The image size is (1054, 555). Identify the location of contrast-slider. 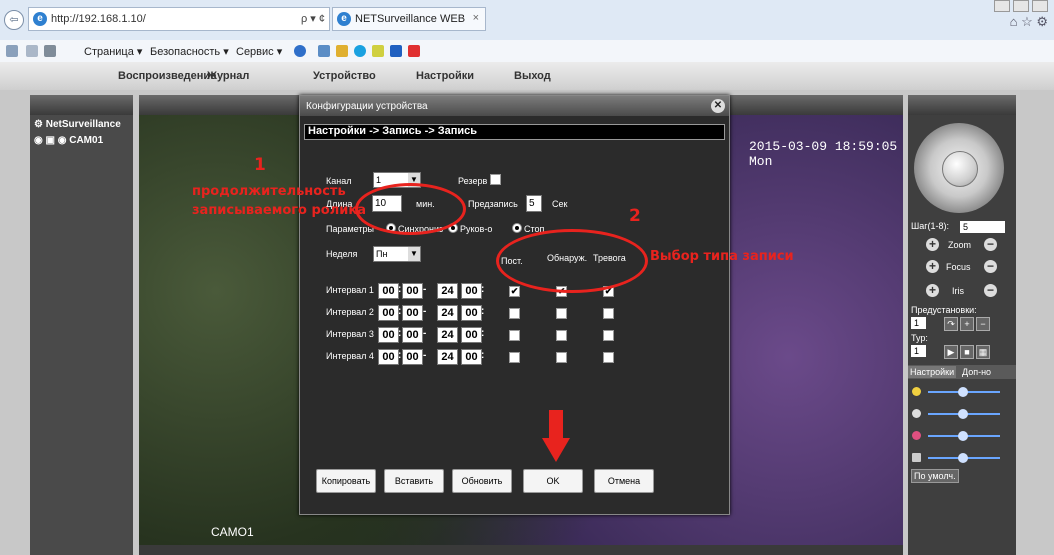
(964, 414).